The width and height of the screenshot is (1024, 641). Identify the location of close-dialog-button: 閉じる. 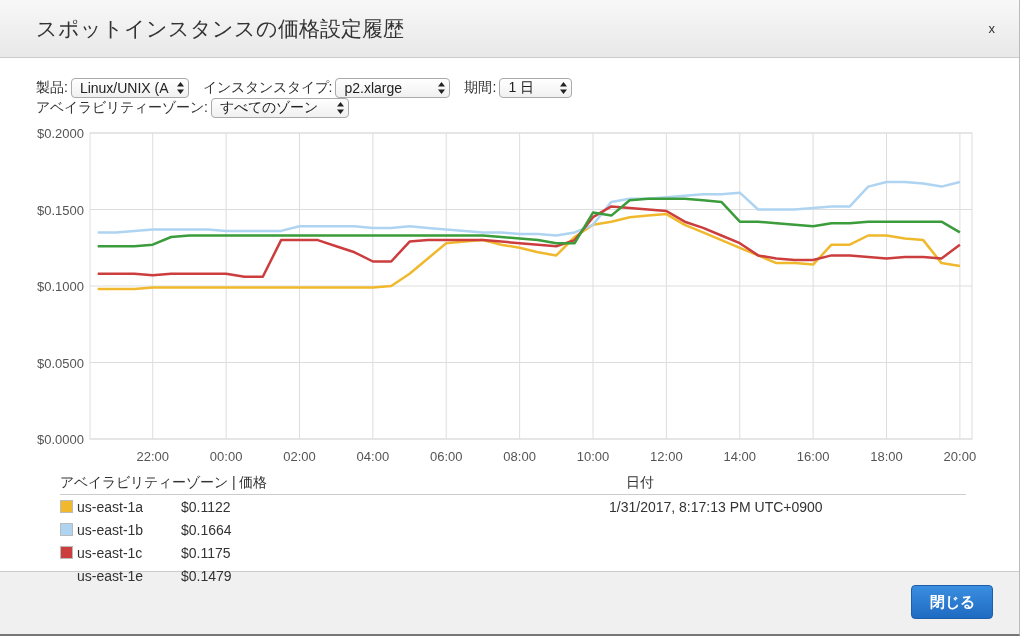
(952, 602).